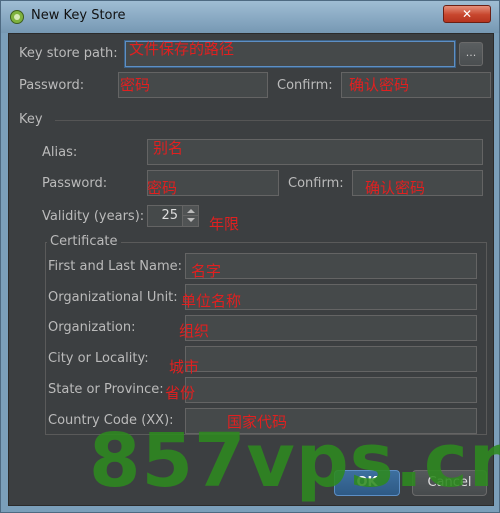 This screenshot has height=513, width=500. Describe the element at coordinates (78, 15) in the screenshot. I see `window-title: New Key Store` at that location.